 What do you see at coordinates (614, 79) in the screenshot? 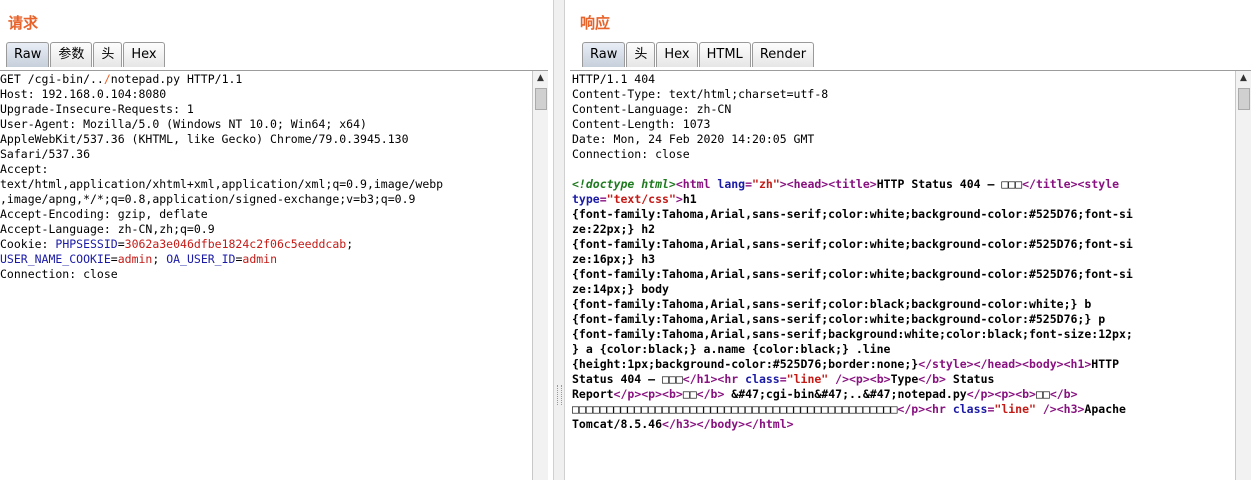
I see `status-line: HTTP/1.1 404` at bounding box center [614, 79].